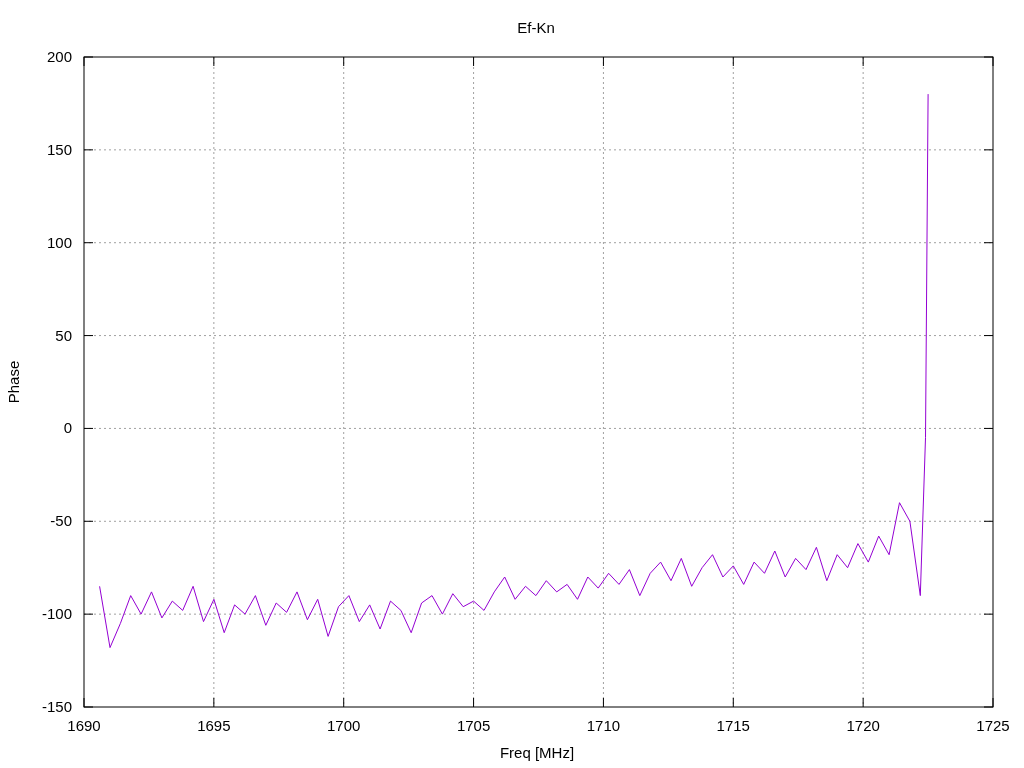 The height and width of the screenshot is (768, 1024). Describe the element at coordinates (67, 428) in the screenshot. I see `tick-label: 0` at that location.